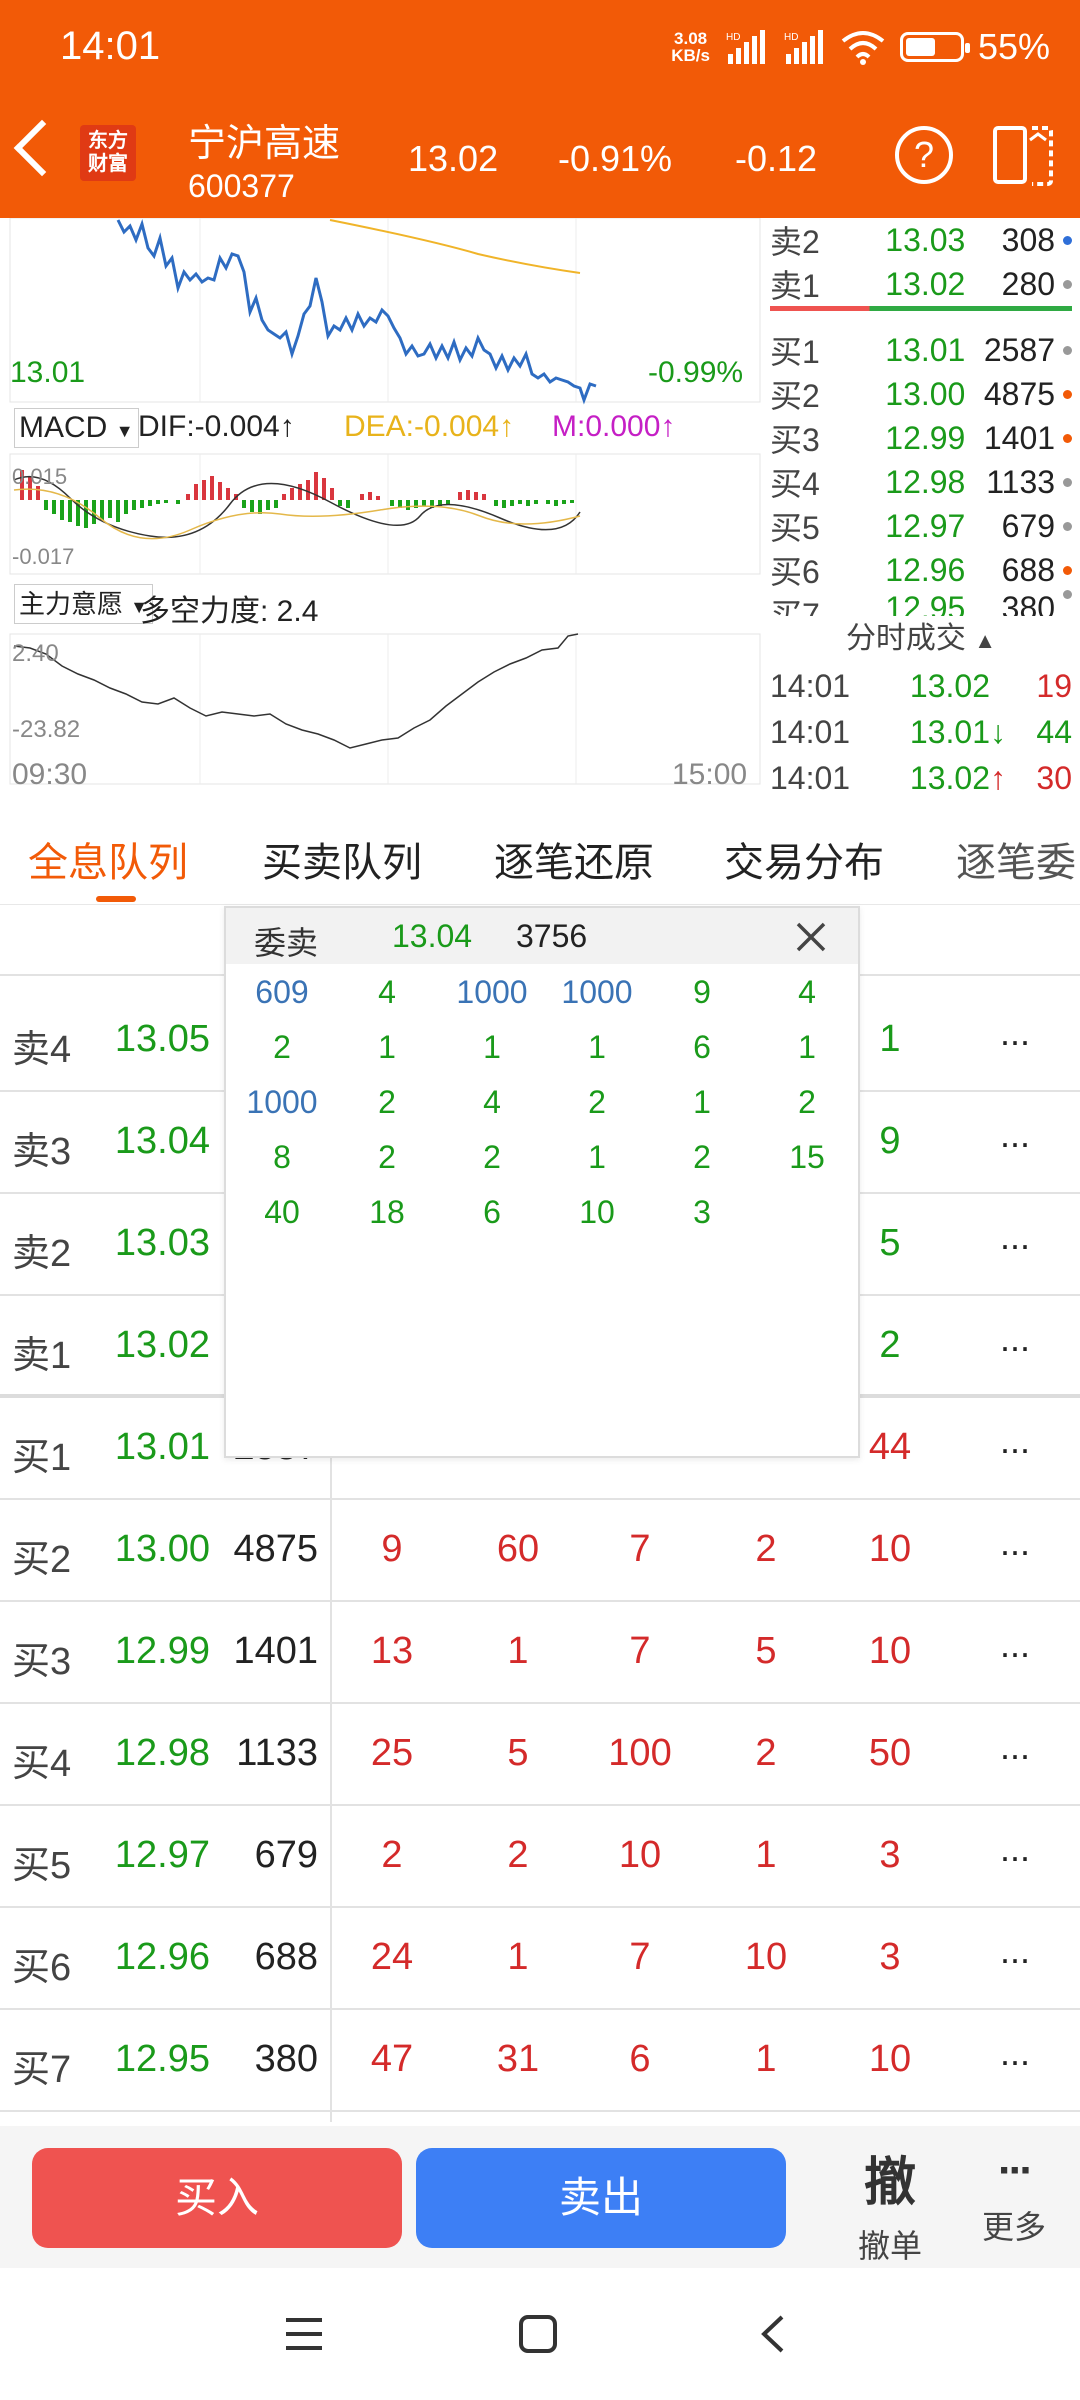 The image size is (1080, 2400). Describe the element at coordinates (795, 440) in the screenshot. I see `ob-level-label: 买3` at that location.